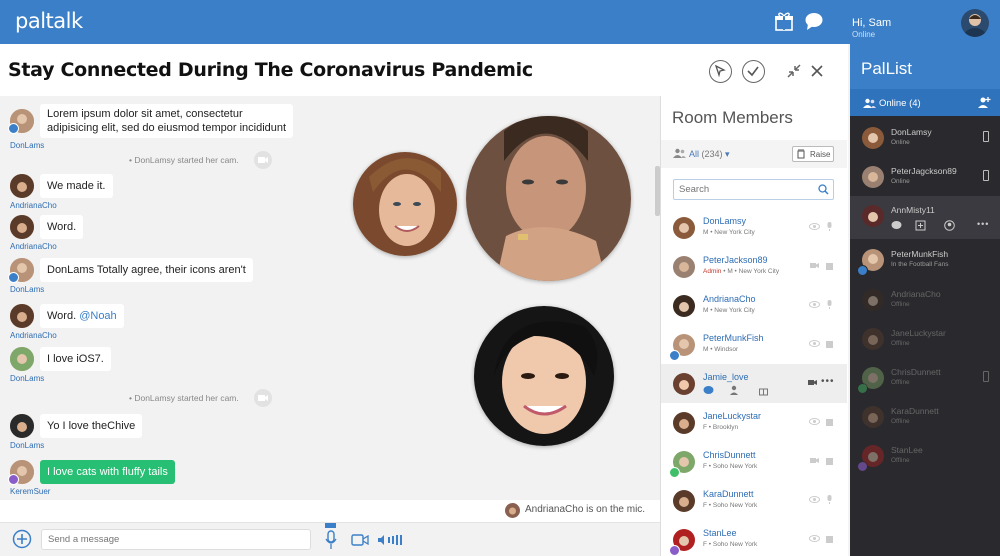  What do you see at coordinates (925, 217) in the screenshot?
I see `pal-row-selected: AnnMisty11 •••` at bounding box center [925, 217].